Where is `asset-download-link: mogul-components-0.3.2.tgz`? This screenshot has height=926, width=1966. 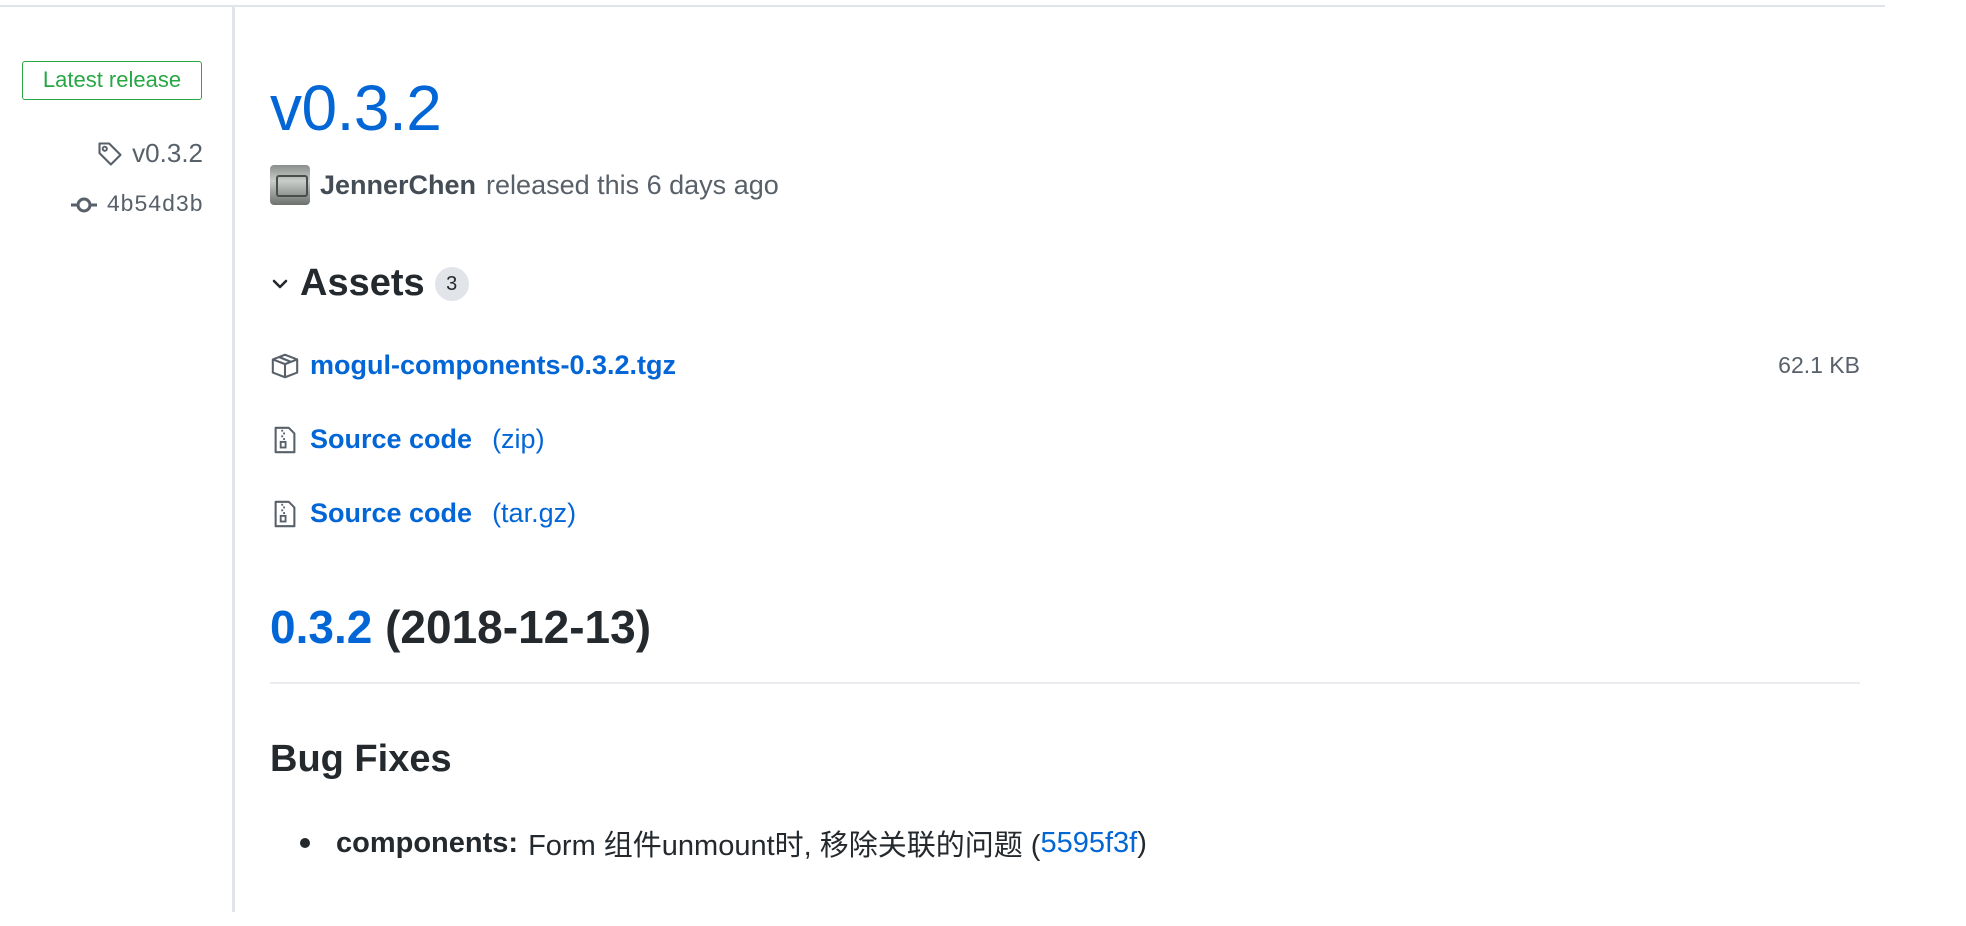
asset-download-link: mogul-components-0.3.2.tgz is located at coordinates (493, 365).